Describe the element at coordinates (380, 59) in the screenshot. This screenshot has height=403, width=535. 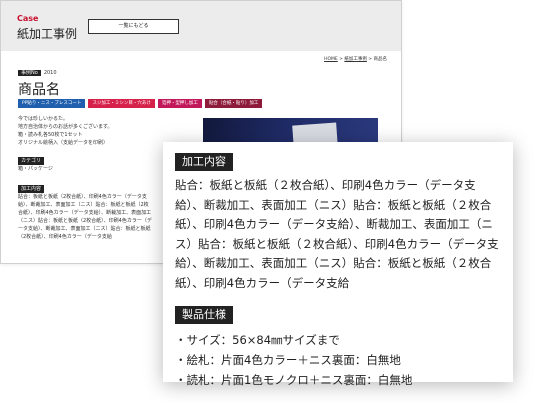
I see `breadcrumb-current: 商品名` at that location.